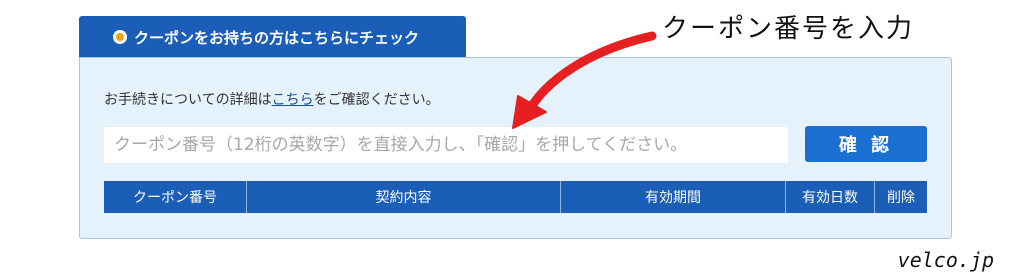 The height and width of the screenshot is (280, 1024). Describe the element at coordinates (945, 260) in the screenshot. I see `watermark: velco.jp` at that location.